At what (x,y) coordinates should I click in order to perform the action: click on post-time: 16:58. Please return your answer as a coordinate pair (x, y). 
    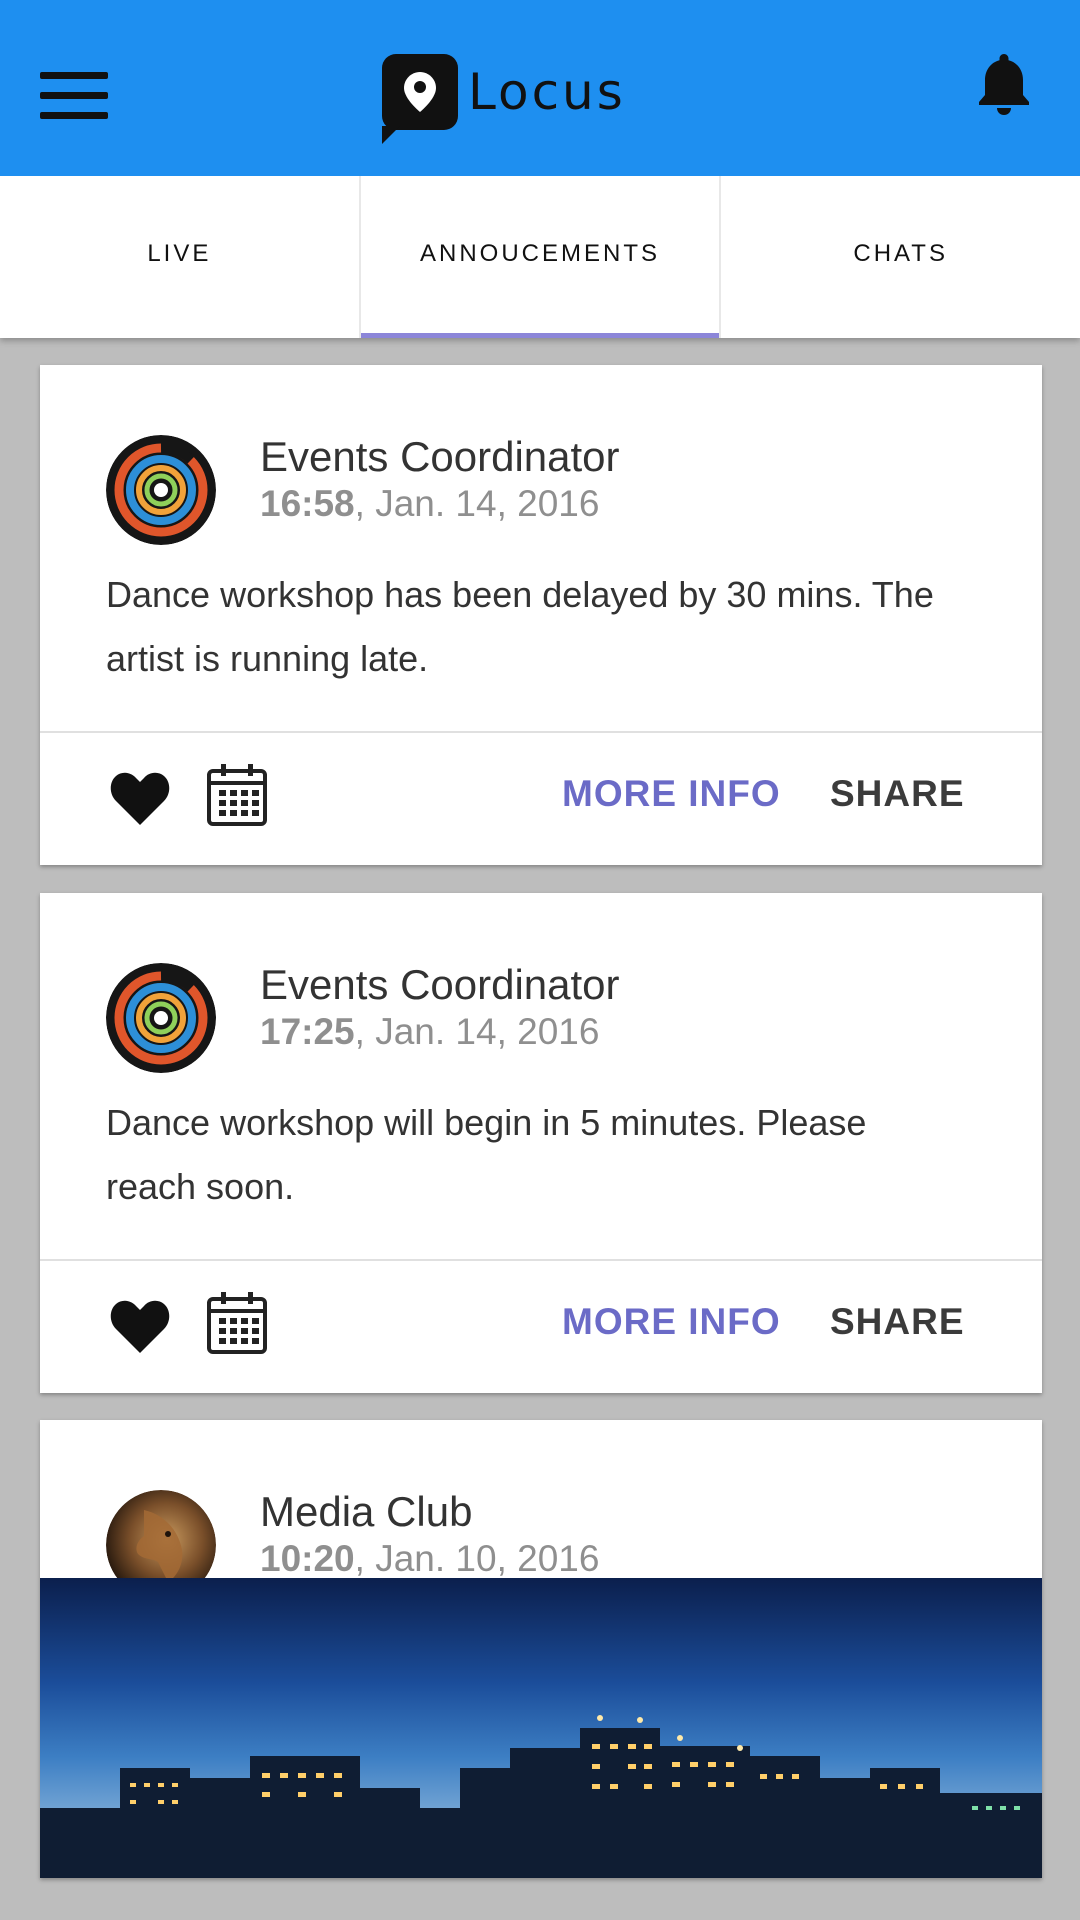
    Looking at the image, I should click on (307, 503).